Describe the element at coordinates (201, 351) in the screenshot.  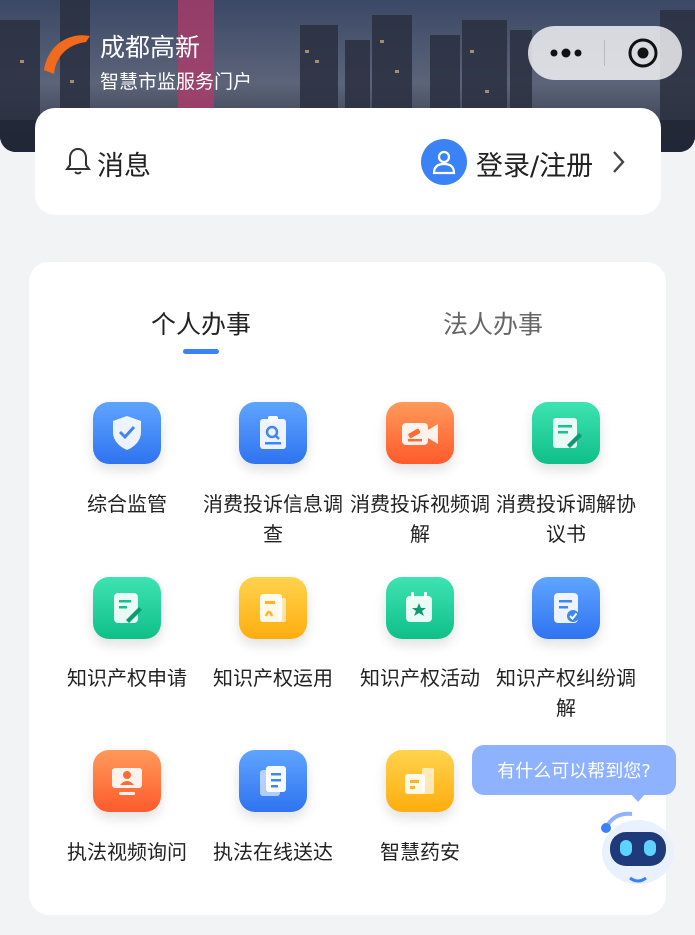
I see `active-tab-indicator` at that location.